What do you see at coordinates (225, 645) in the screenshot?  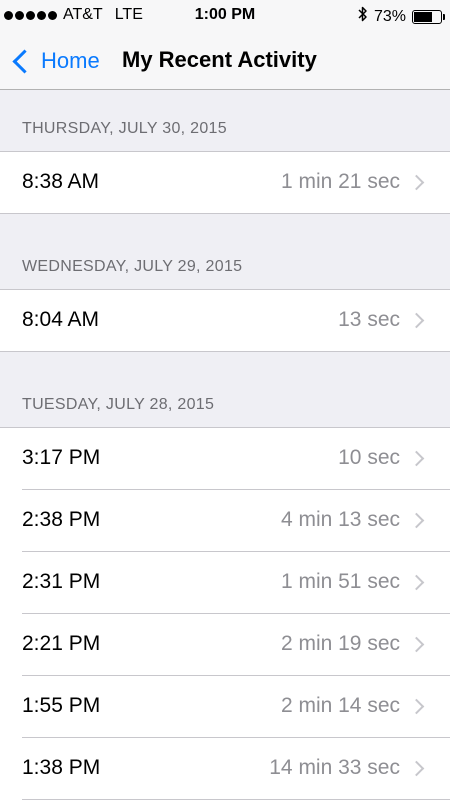 I see `activity-row: 2:21 PM 2 min 19 sec` at bounding box center [225, 645].